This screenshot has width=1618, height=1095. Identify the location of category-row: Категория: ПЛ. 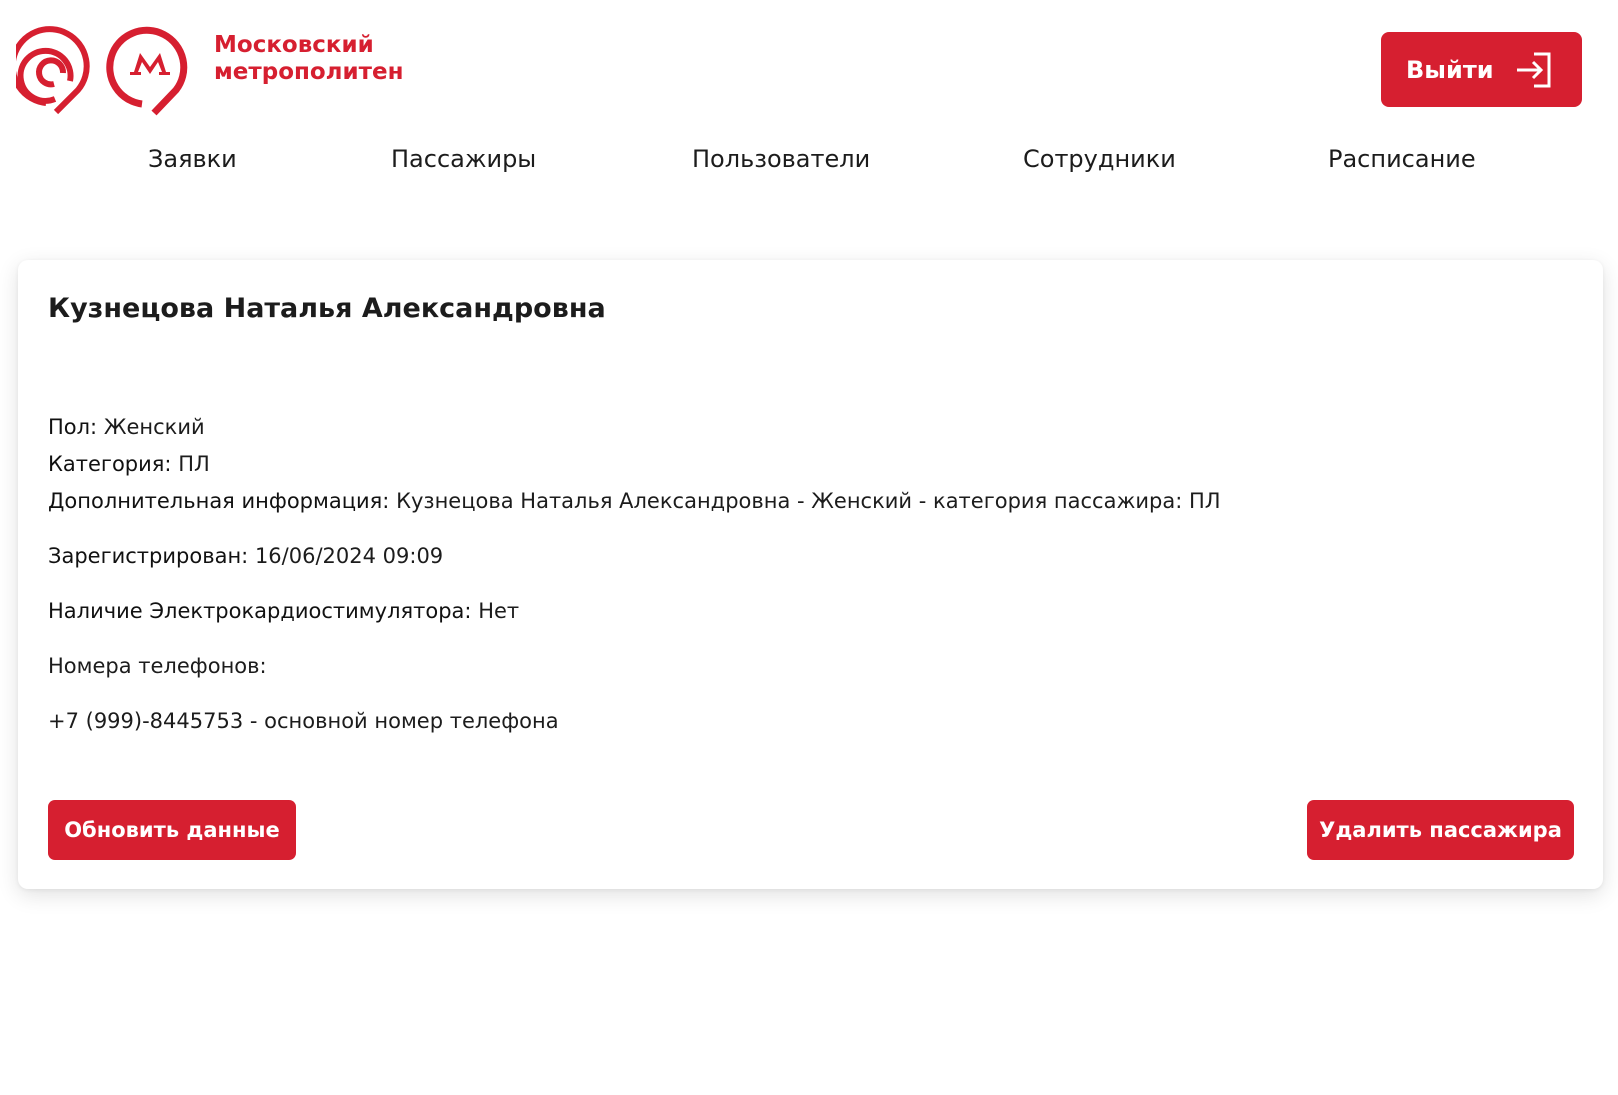
(129, 464).